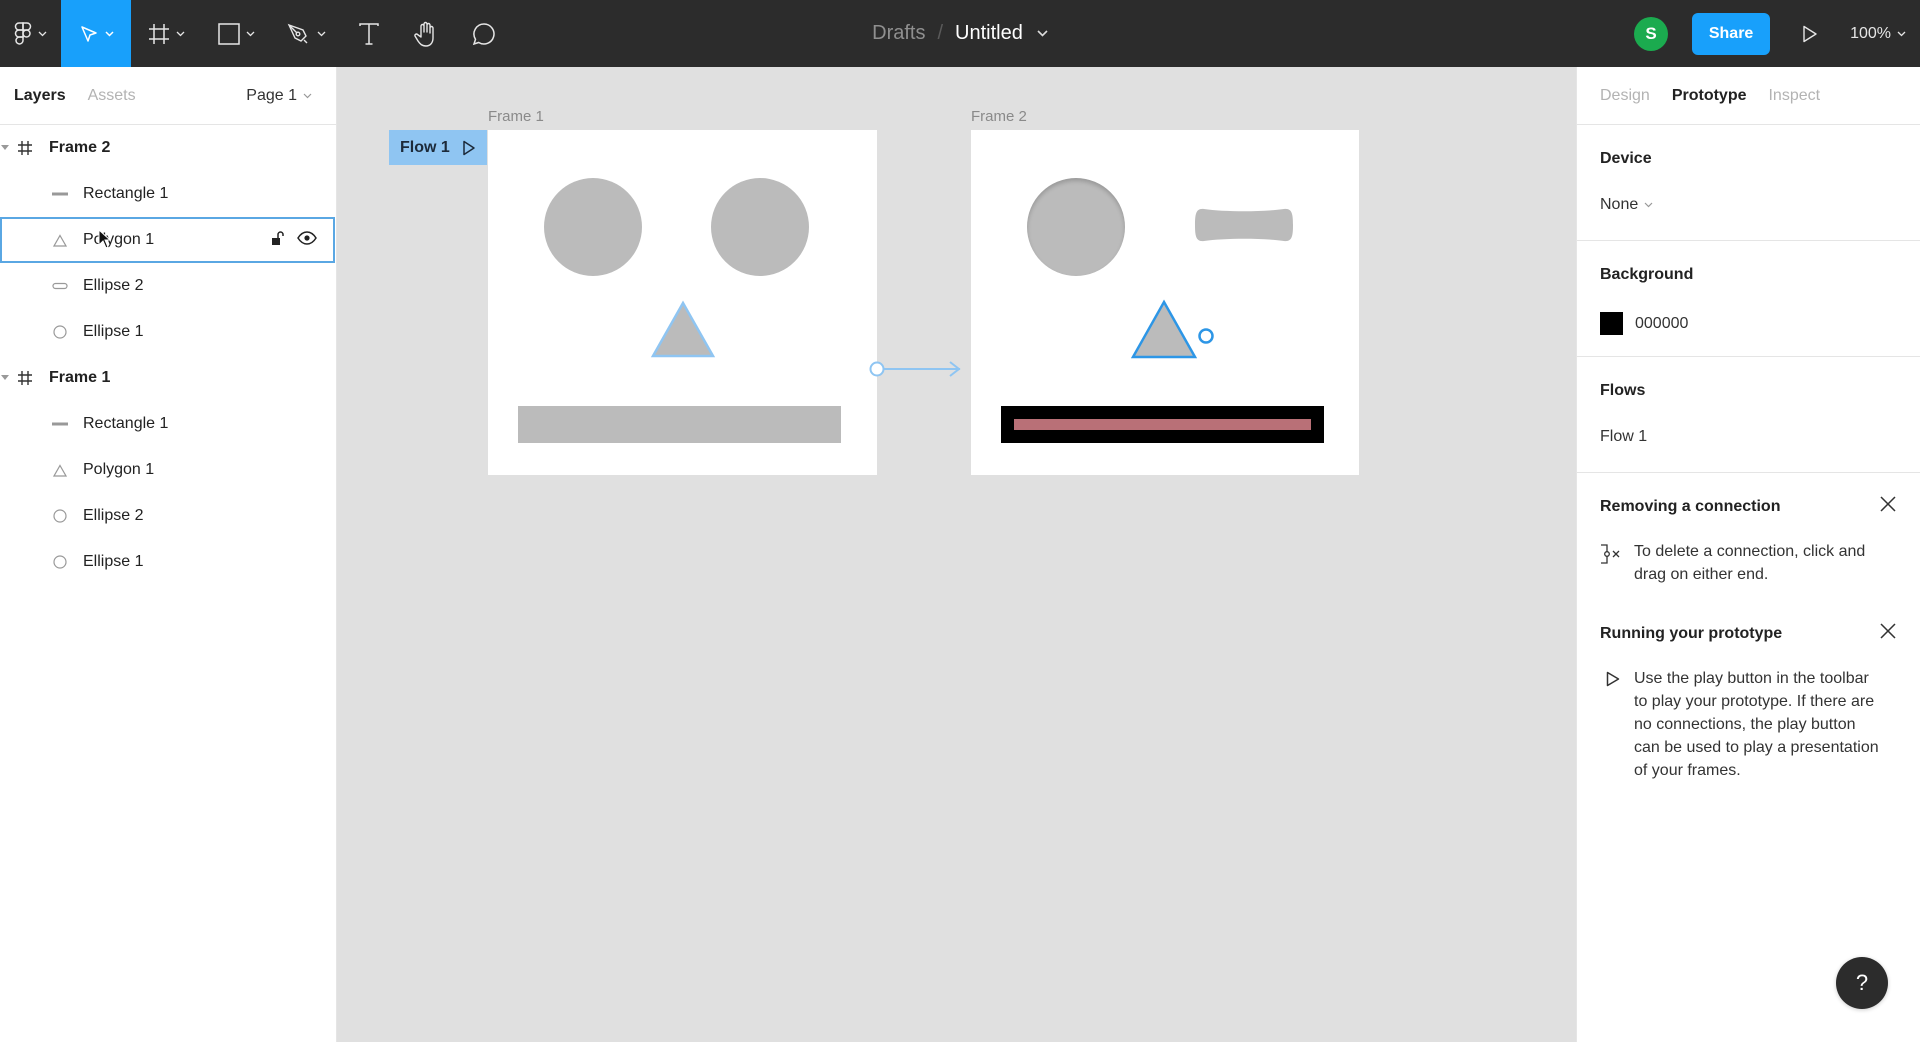 Image resolution: width=1920 pixels, height=1042 pixels. What do you see at coordinates (1206, 336) in the screenshot?
I see `connection-handle` at bounding box center [1206, 336].